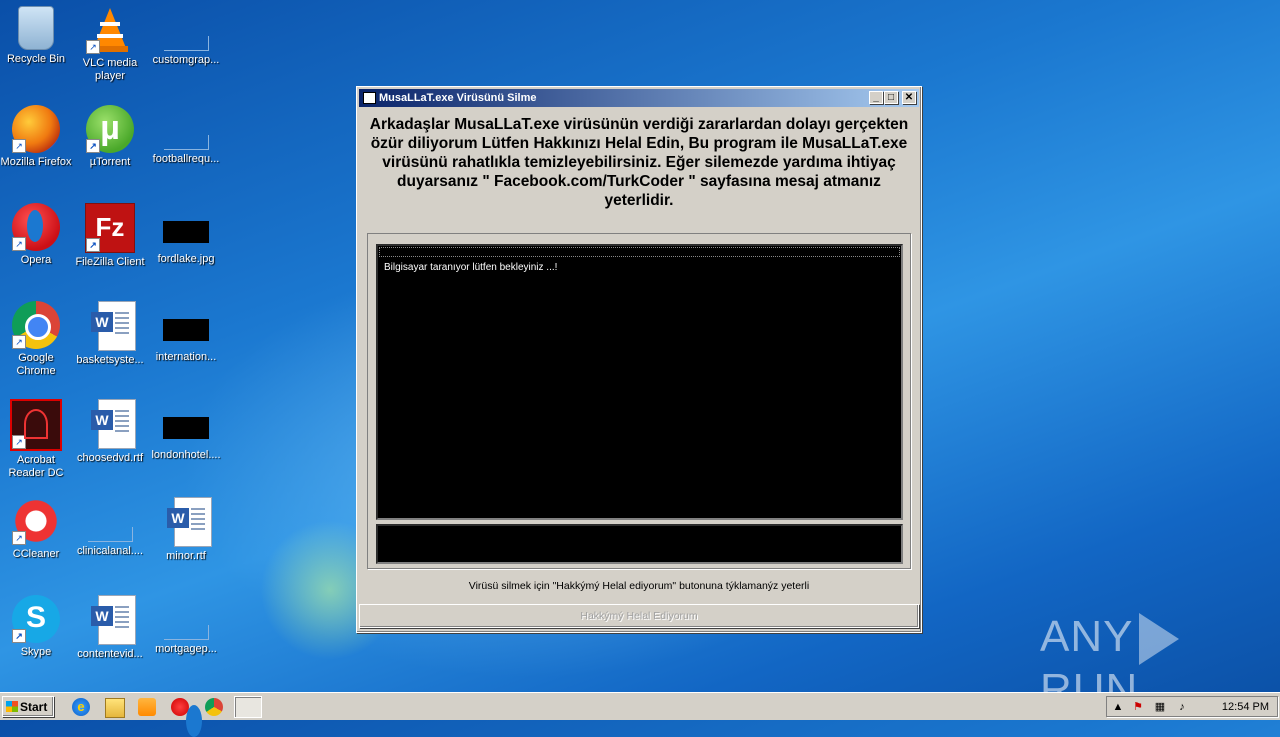  Describe the element at coordinates (36, 260) in the screenshot. I see `desktop-icon-label: Opera` at that location.